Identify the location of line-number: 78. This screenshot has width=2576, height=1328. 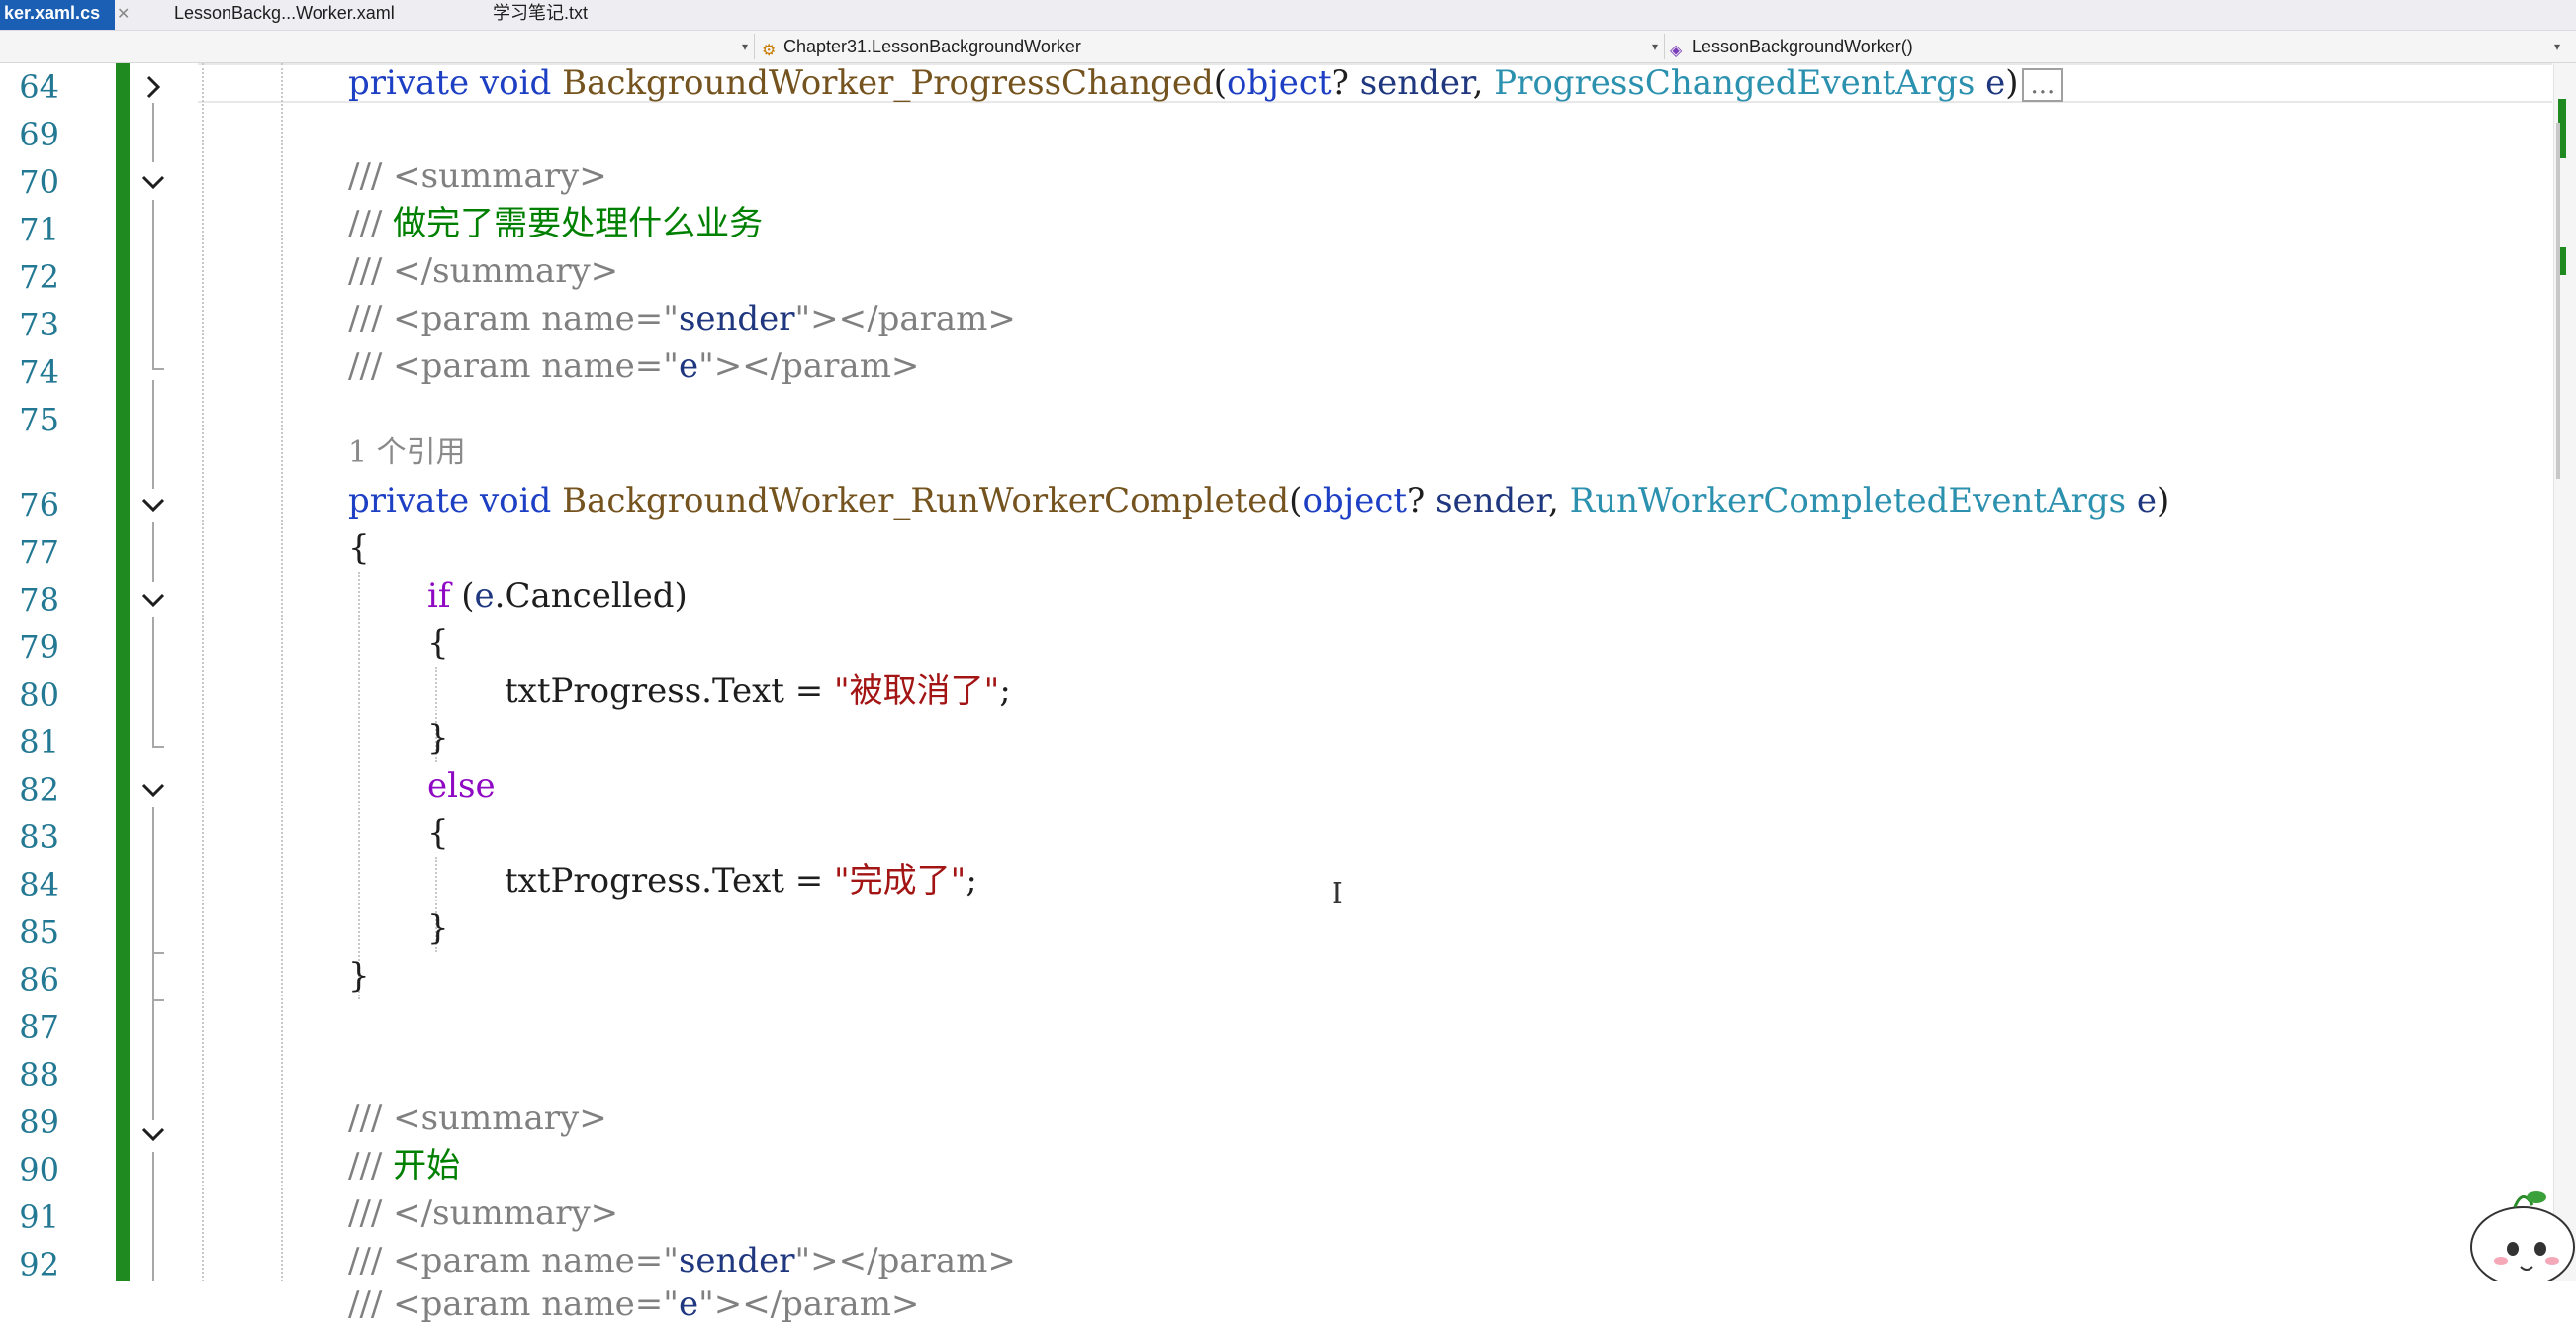
(39, 599).